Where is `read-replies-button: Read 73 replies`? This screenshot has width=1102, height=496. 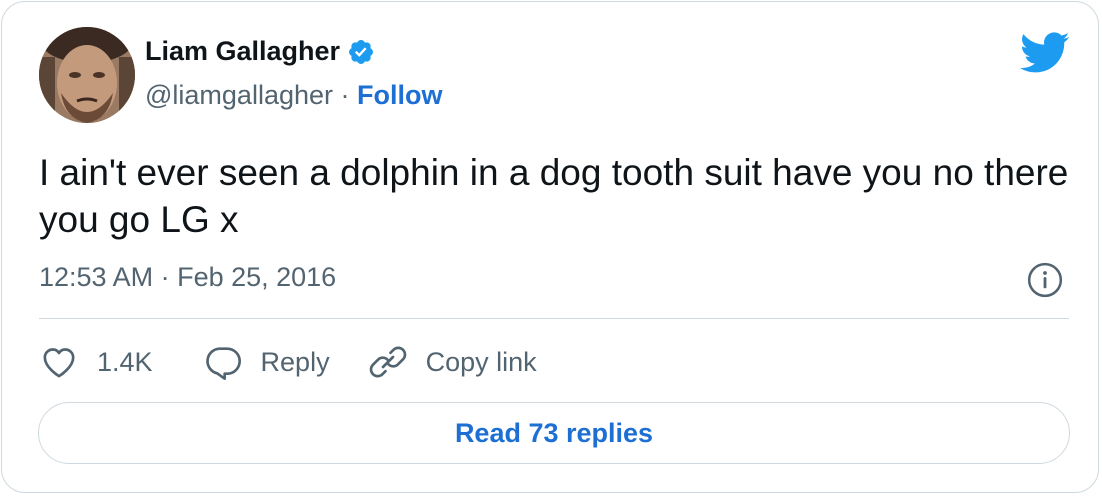 read-replies-button: Read 73 replies is located at coordinates (554, 433).